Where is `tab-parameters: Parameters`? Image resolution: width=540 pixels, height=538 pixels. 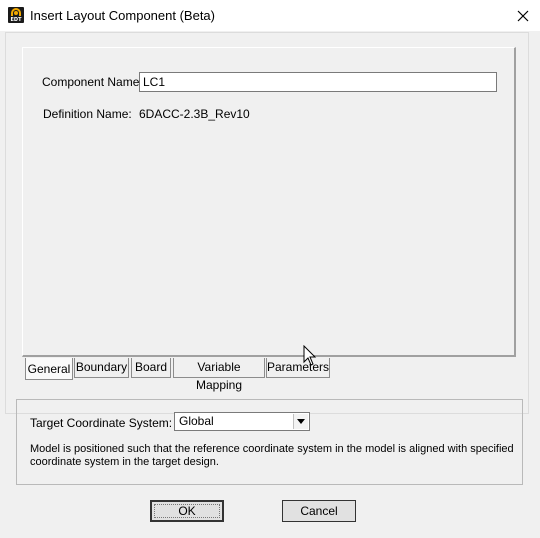 tab-parameters: Parameters is located at coordinates (298, 368).